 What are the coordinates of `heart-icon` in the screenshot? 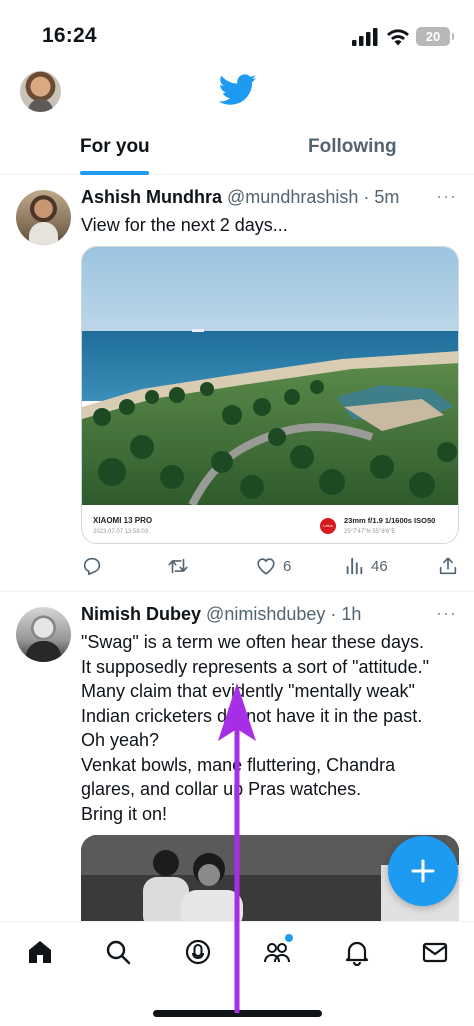 It's located at (266, 566).